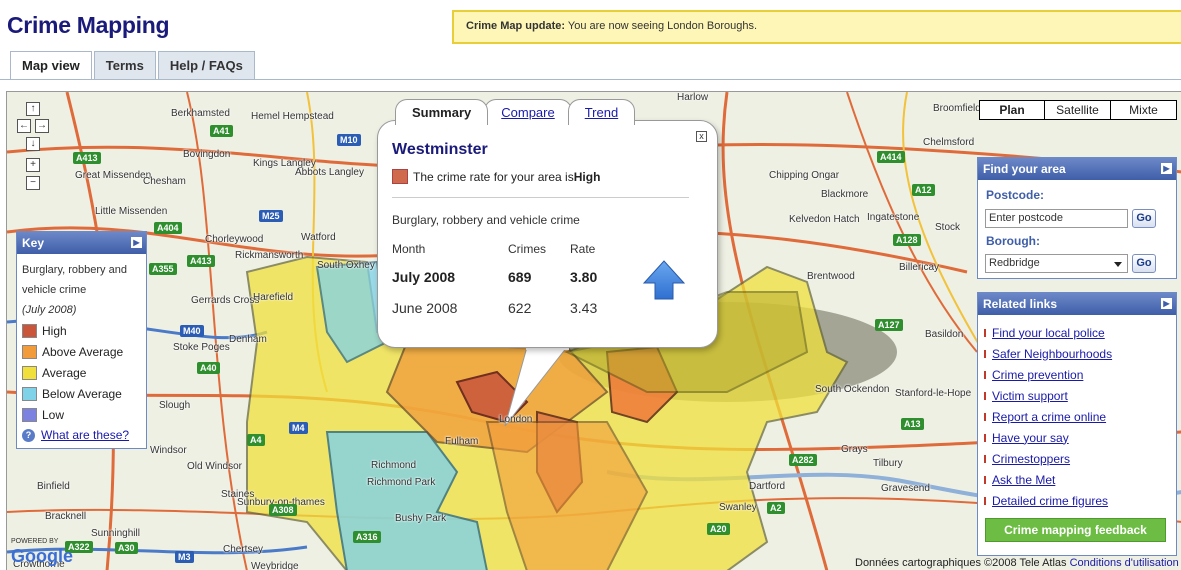 The height and width of the screenshot is (570, 1181). I want to click on key-label: Average, so click(64, 372).